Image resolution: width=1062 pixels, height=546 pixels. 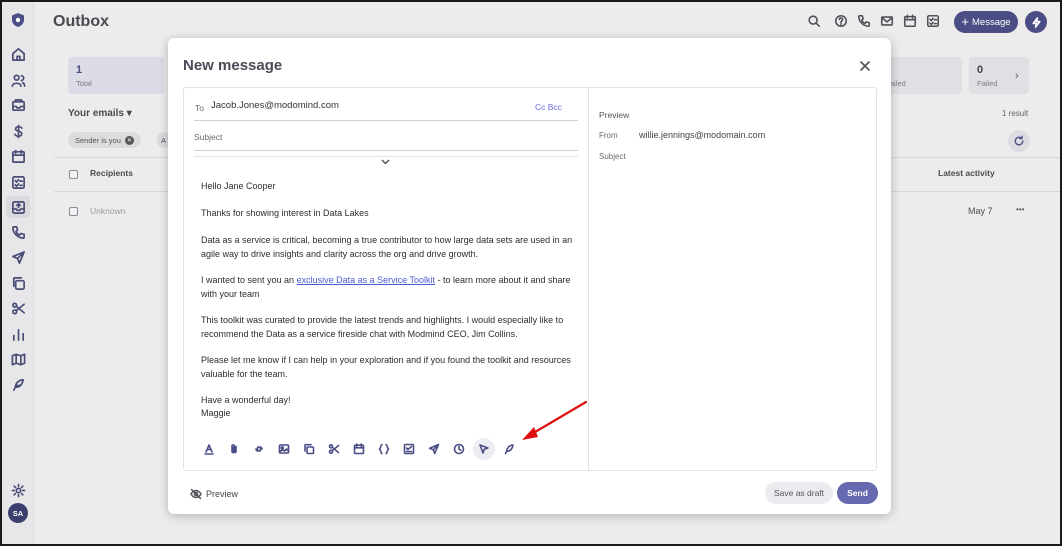 I want to click on filter-chip-partial-label: A, so click(x=164, y=140).